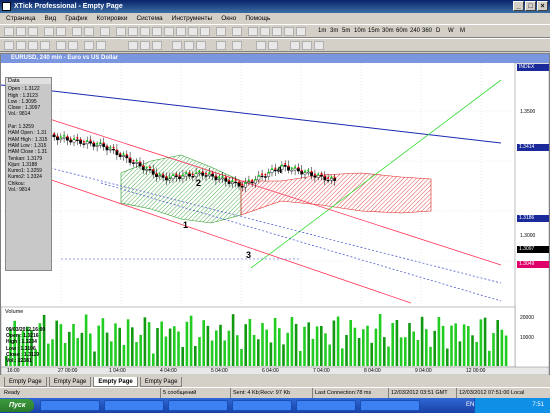 This screenshot has height=413, width=550. What do you see at coordinates (33, 45) in the screenshot?
I see `volume-icon` at bounding box center [33, 45].